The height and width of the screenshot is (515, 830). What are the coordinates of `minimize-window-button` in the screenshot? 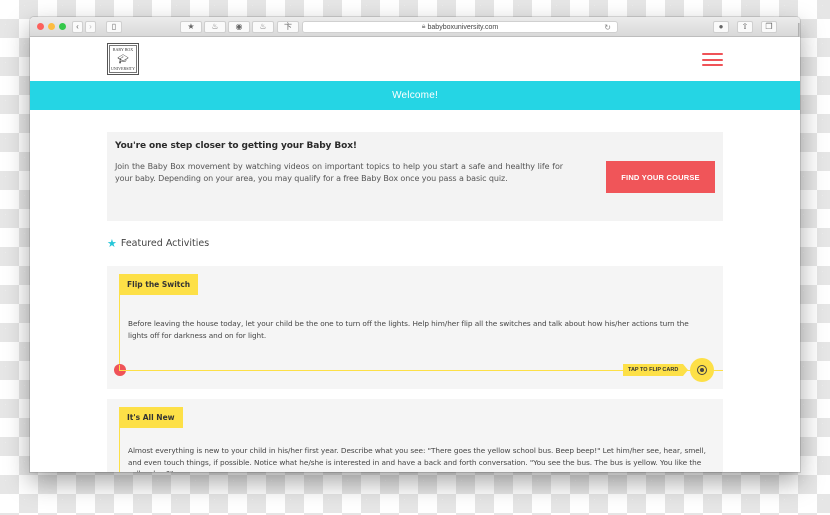 It's located at (51, 26).